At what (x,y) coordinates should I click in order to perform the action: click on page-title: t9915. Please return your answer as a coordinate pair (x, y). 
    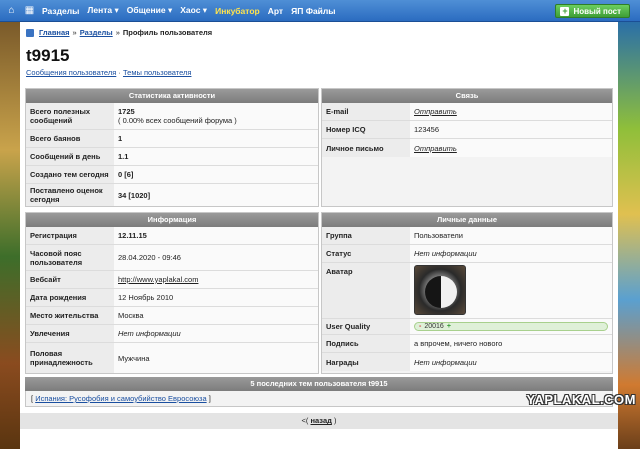
    Looking at the image, I should click on (48, 55).